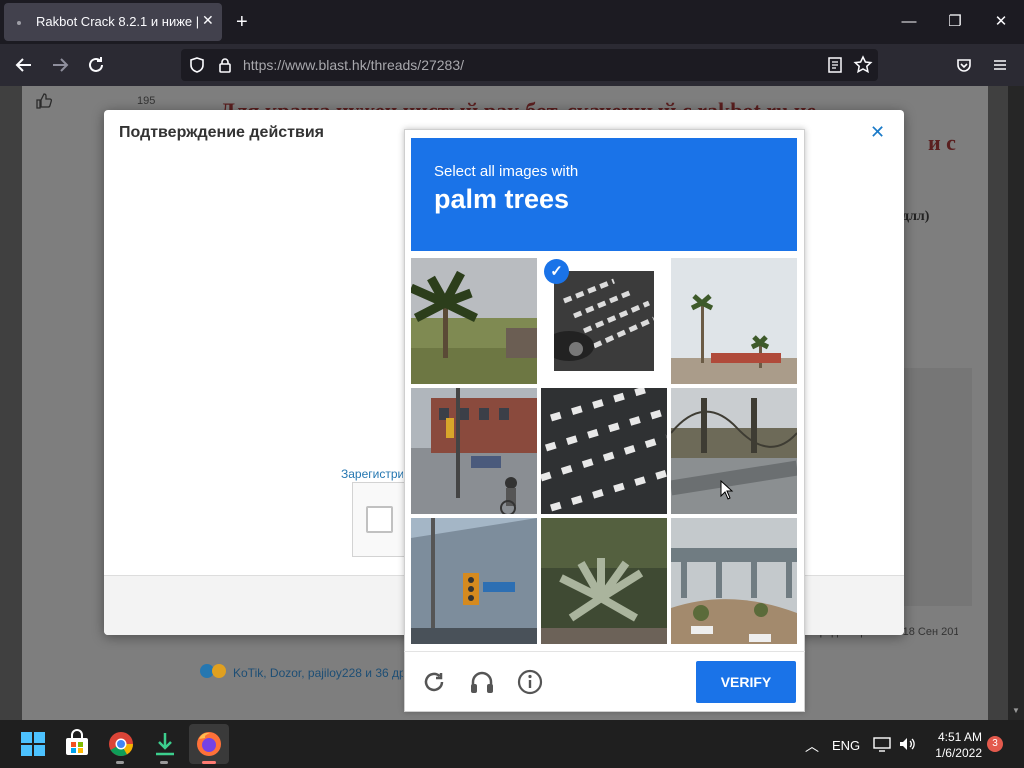 This screenshot has width=1024, height=768. Describe the element at coordinates (209, 762) in the screenshot. I see `firefox-active-indicator` at that location.